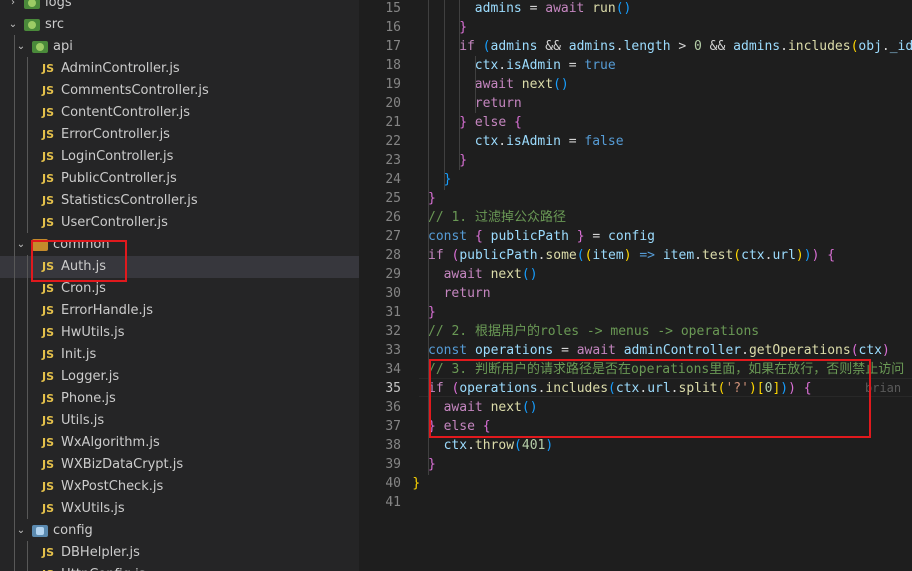 The image size is (912, 571). I want to click on code-token: isAdmin, so click(533, 65).